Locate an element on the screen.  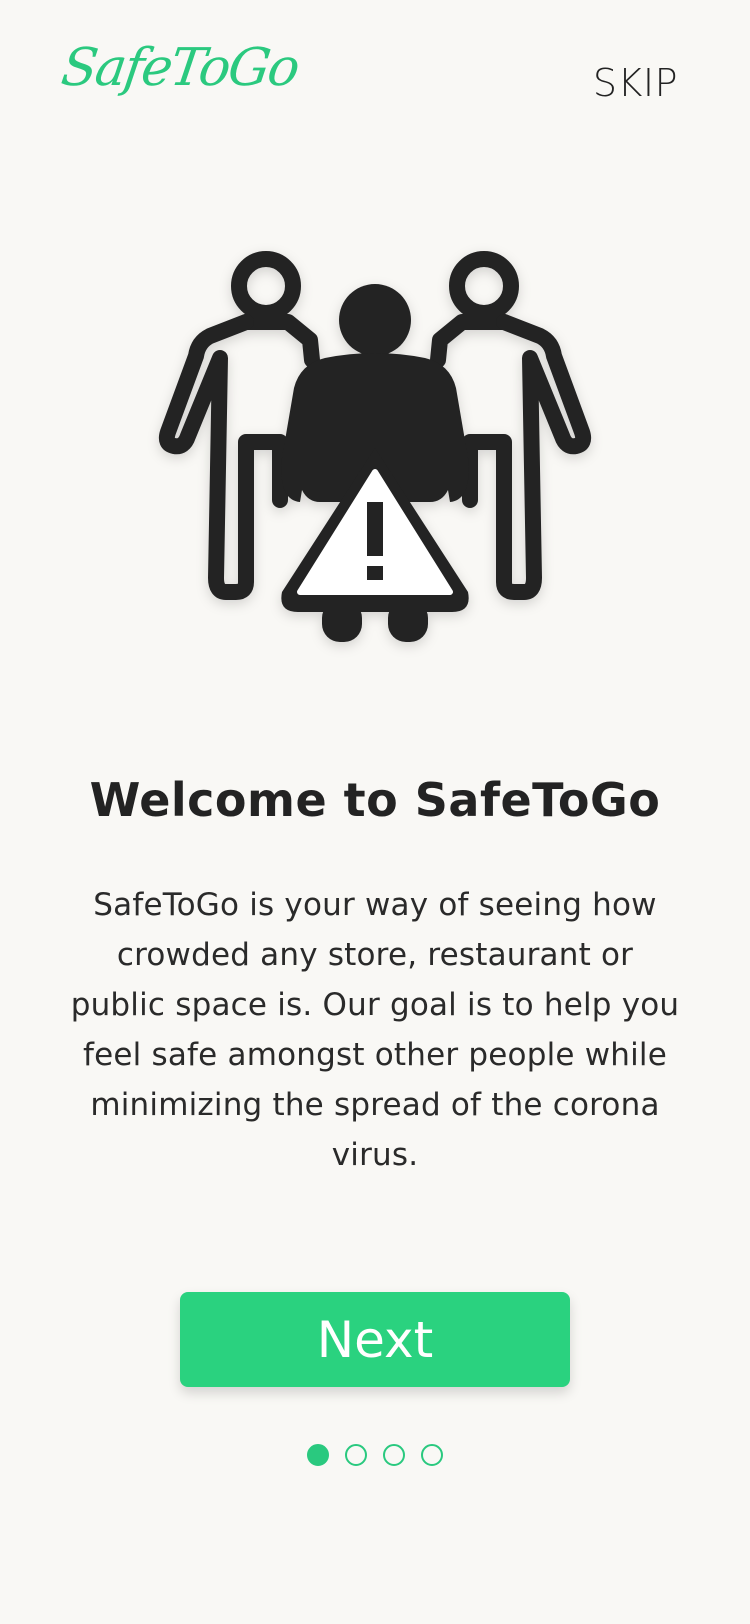
next-button: Next is located at coordinates (375, 1339).